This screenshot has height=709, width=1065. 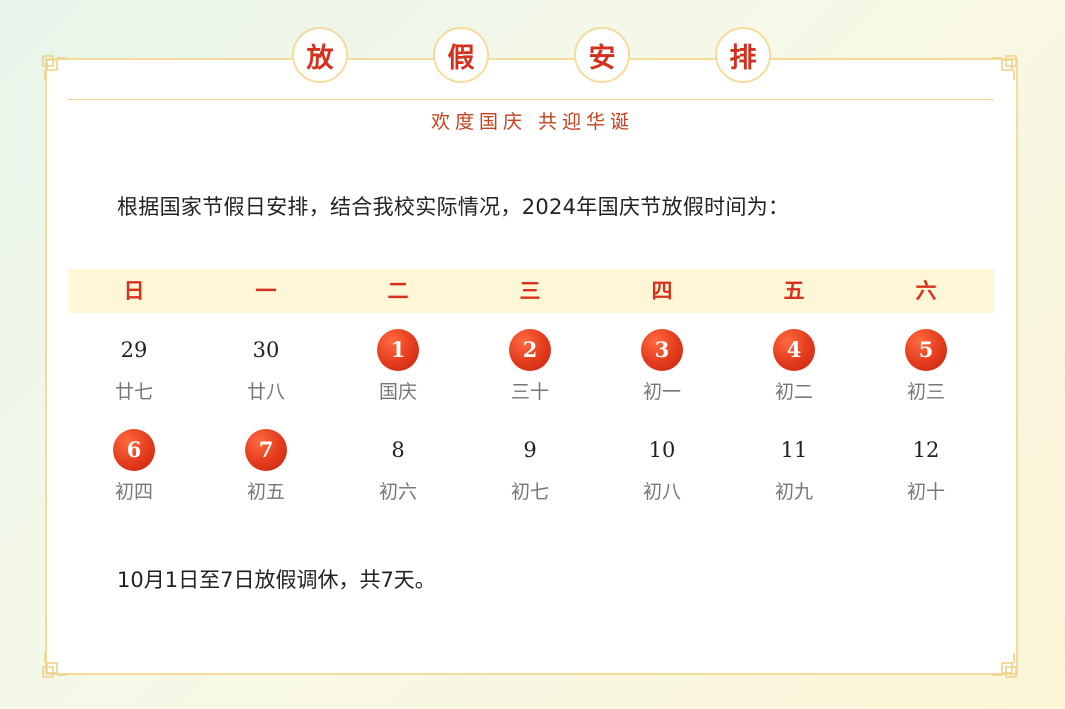 I want to click on holiday-day-number: 4, so click(x=794, y=350).